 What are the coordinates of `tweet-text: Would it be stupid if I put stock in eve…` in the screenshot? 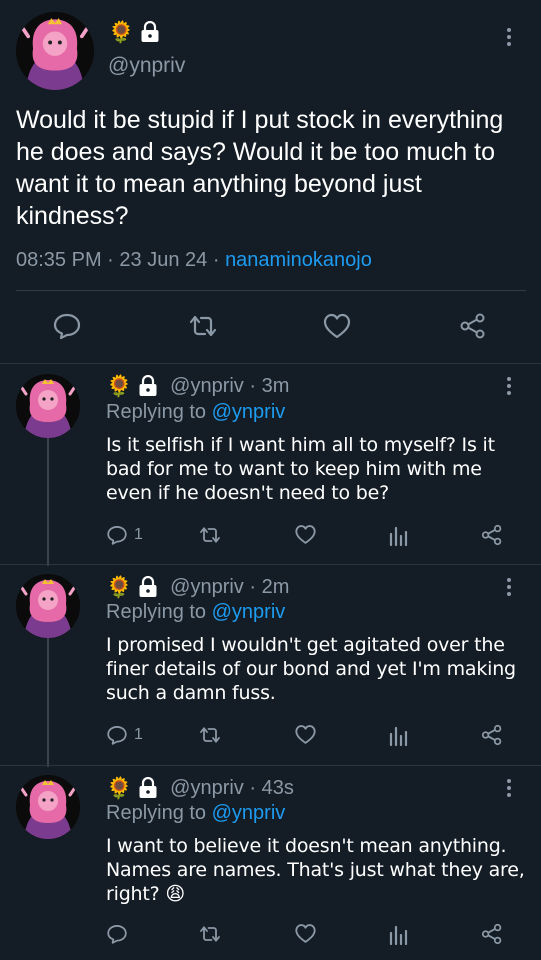 It's located at (260, 168).